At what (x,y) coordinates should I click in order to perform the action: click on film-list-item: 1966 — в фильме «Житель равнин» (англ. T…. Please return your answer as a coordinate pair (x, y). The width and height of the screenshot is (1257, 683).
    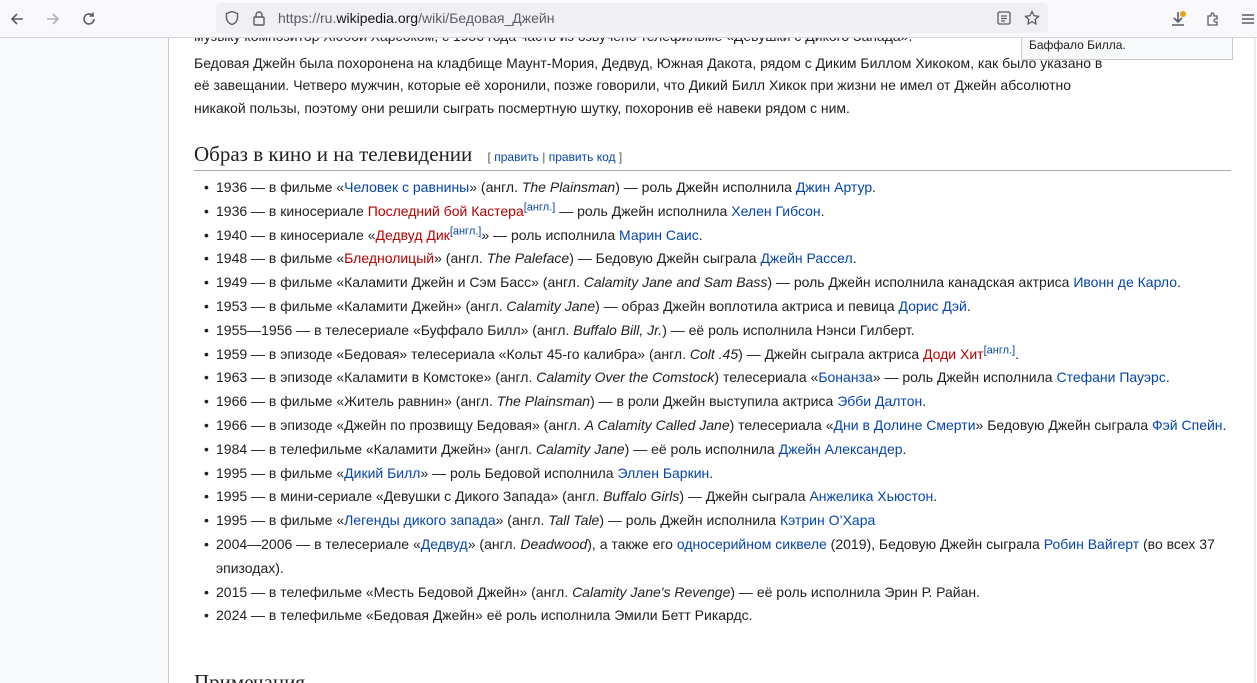
    Looking at the image, I should click on (716, 402).